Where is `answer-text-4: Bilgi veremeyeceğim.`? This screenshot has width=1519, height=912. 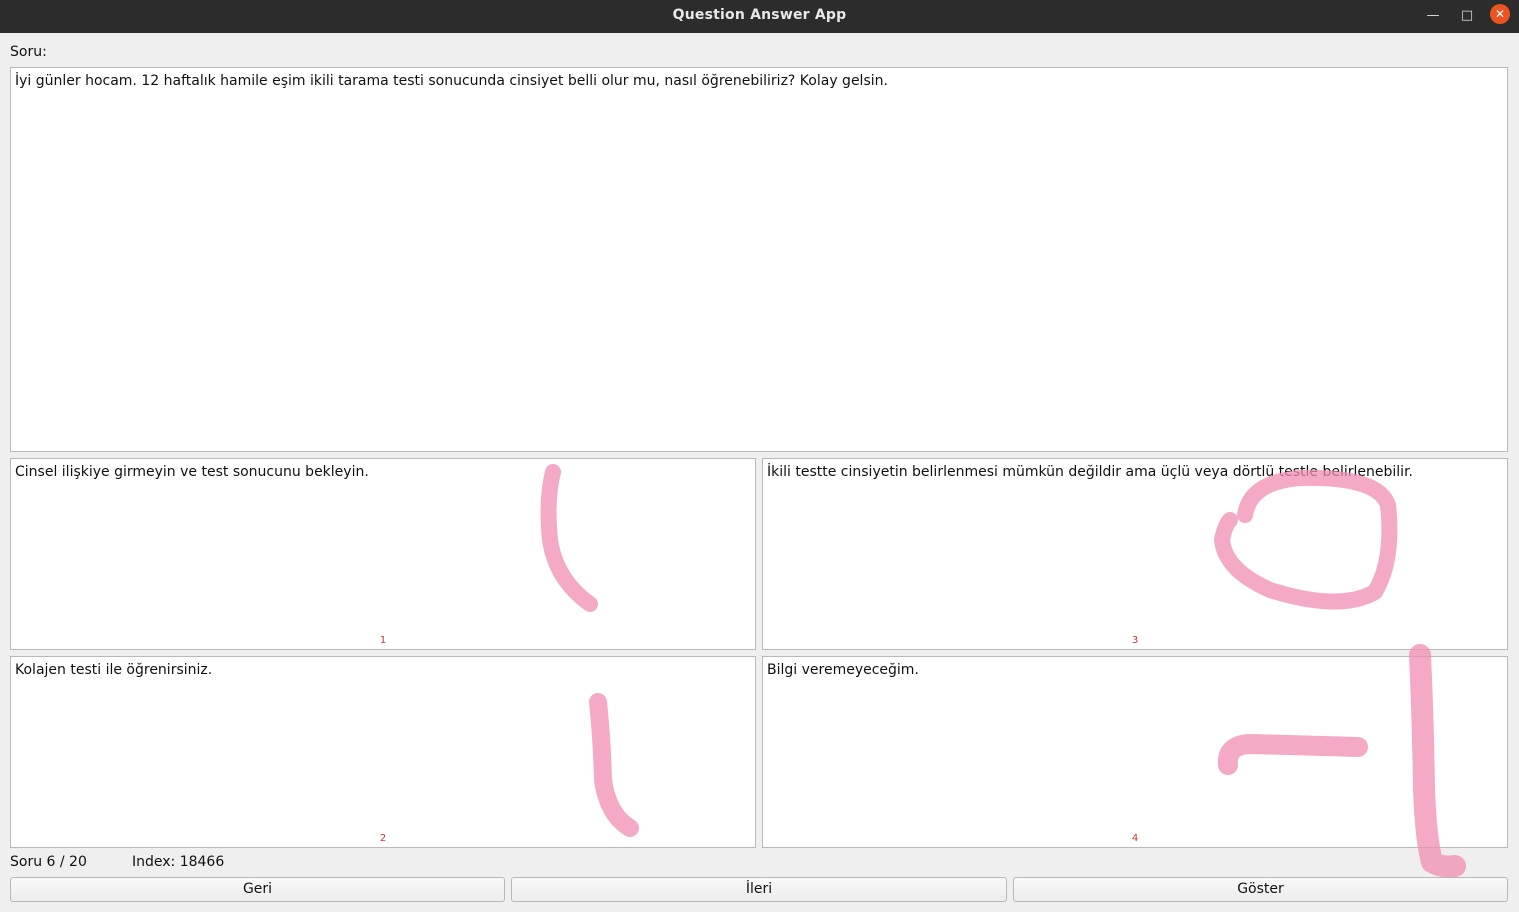 answer-text-4: Bilgi veremeyeceğim. is located at coordinates (843, 670).